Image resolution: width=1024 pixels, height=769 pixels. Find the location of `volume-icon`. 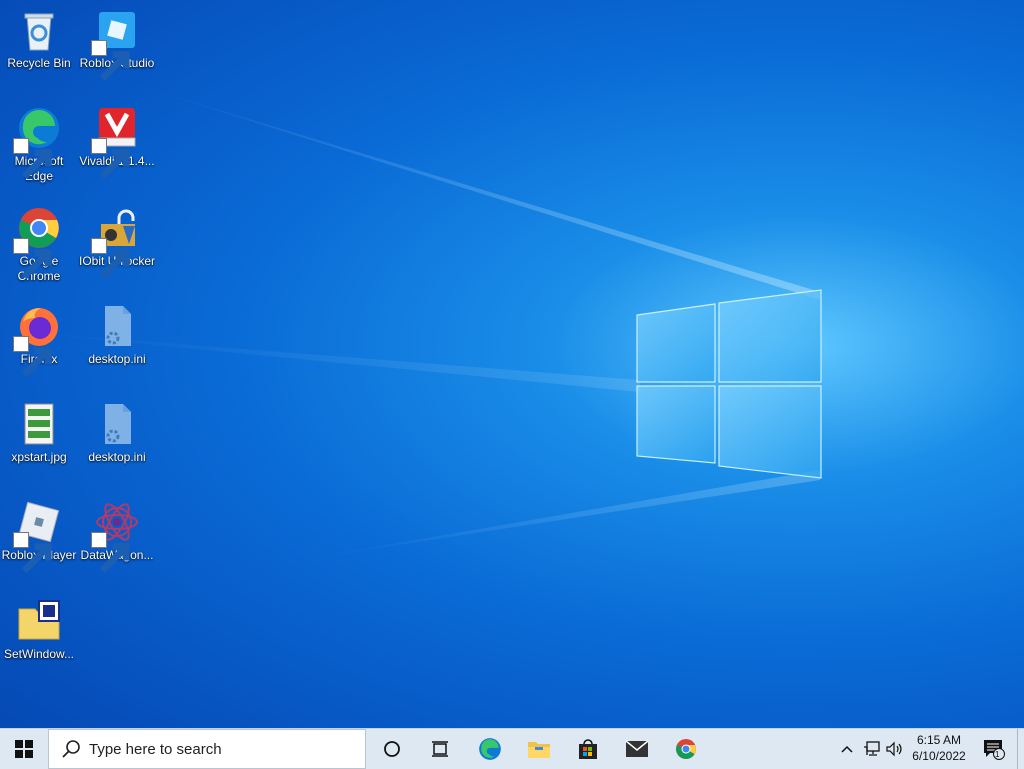

volume-icon is located at coordinates (894, 749).